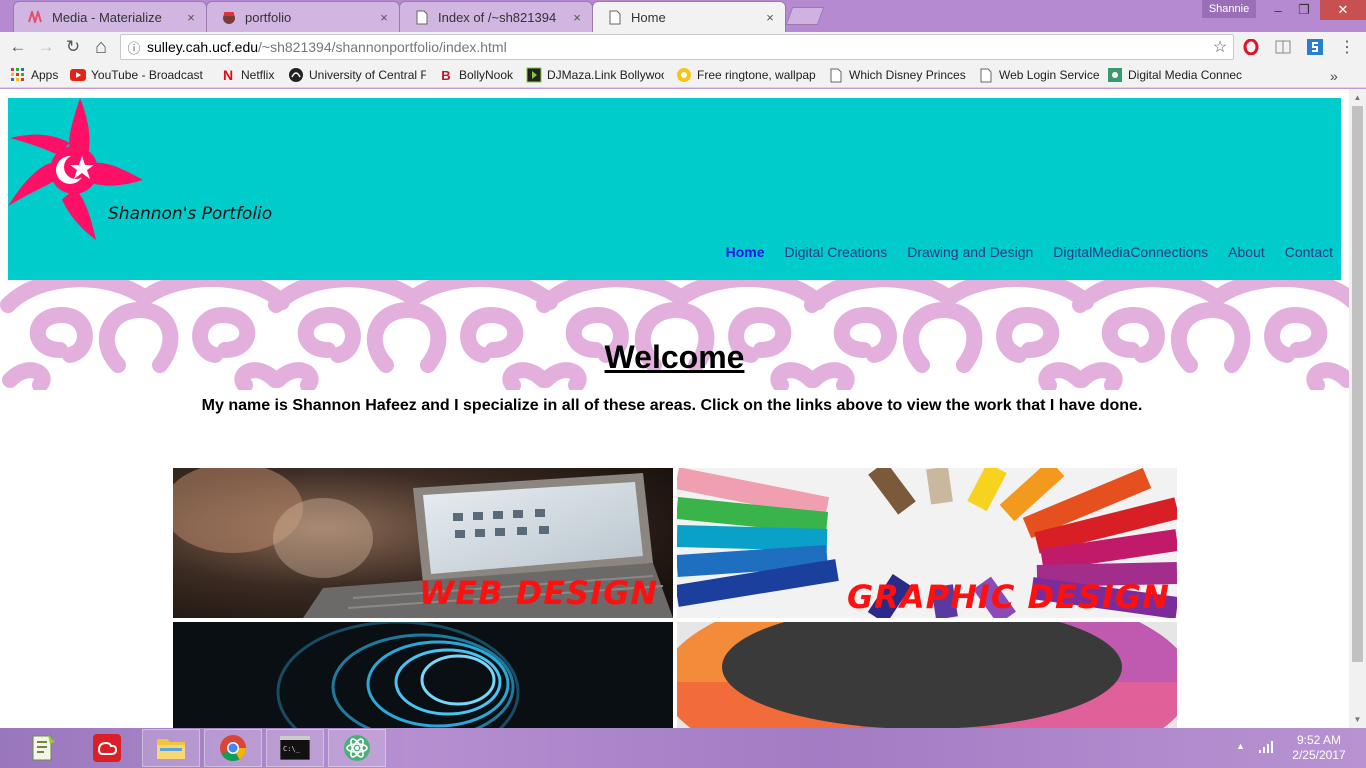  What do you see at coordinates (539, 593) in the screenshot?
I see `tile-label-web-design: WEB DESIGN` at bounding box center [539, 593].